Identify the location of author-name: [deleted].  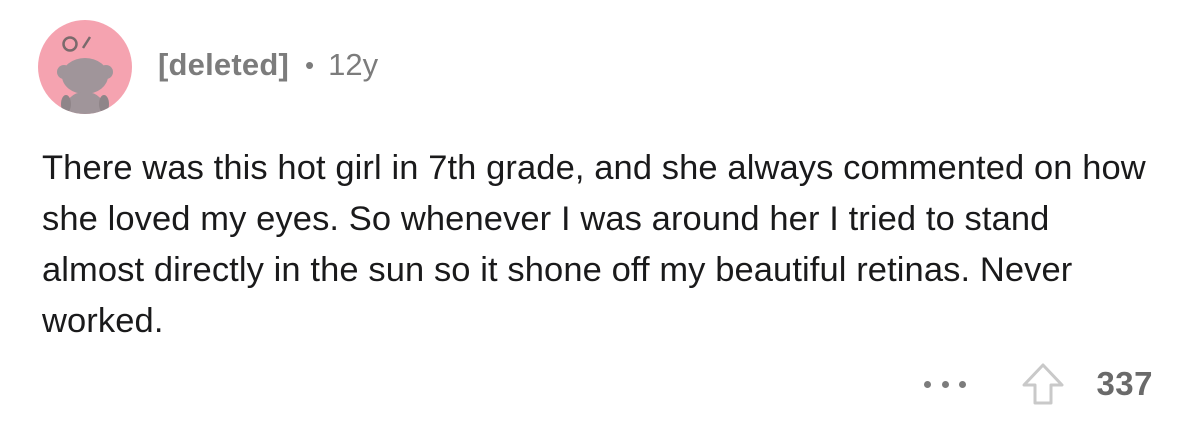
(223, 65).